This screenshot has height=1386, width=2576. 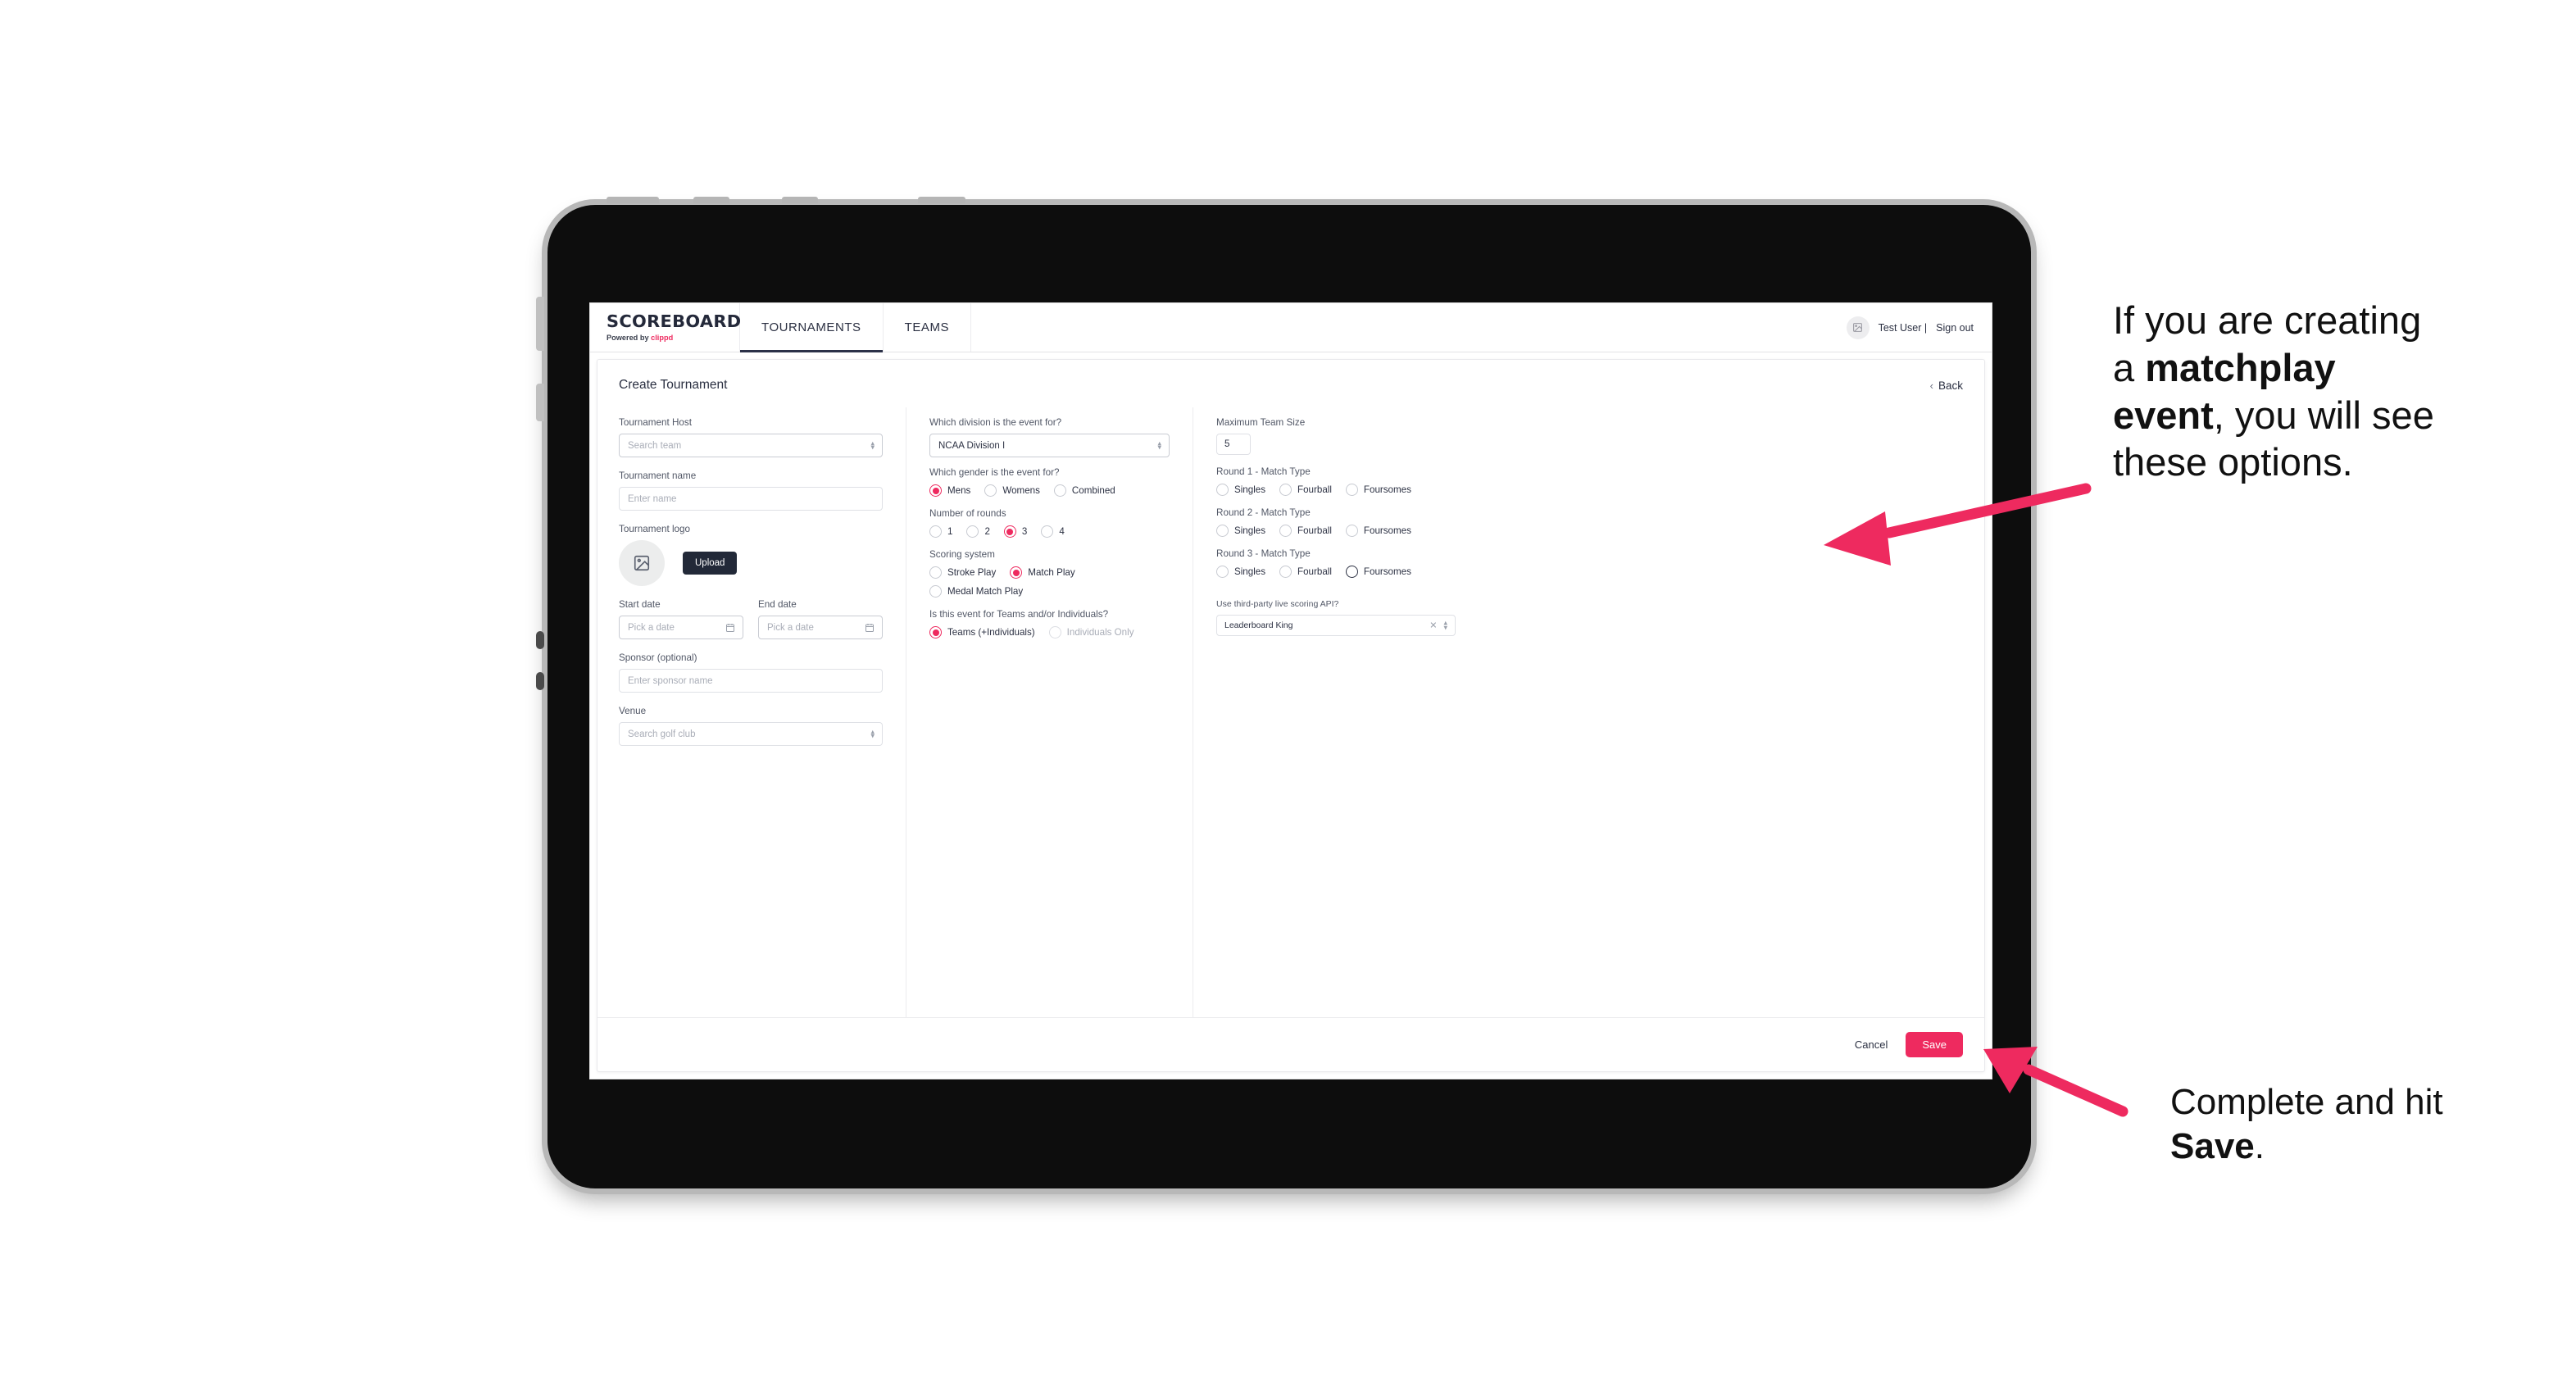 I want to click on division-value: NCAA Division I, so click(x=972, y=446).